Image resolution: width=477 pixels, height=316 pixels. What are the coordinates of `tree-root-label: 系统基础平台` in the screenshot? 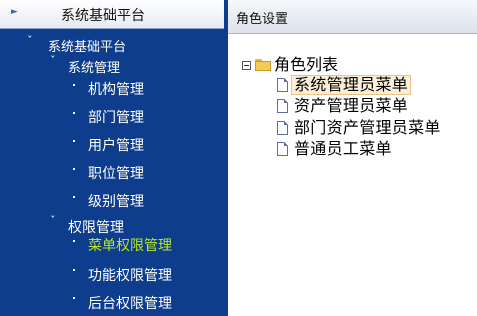 It's located at (87, 48).